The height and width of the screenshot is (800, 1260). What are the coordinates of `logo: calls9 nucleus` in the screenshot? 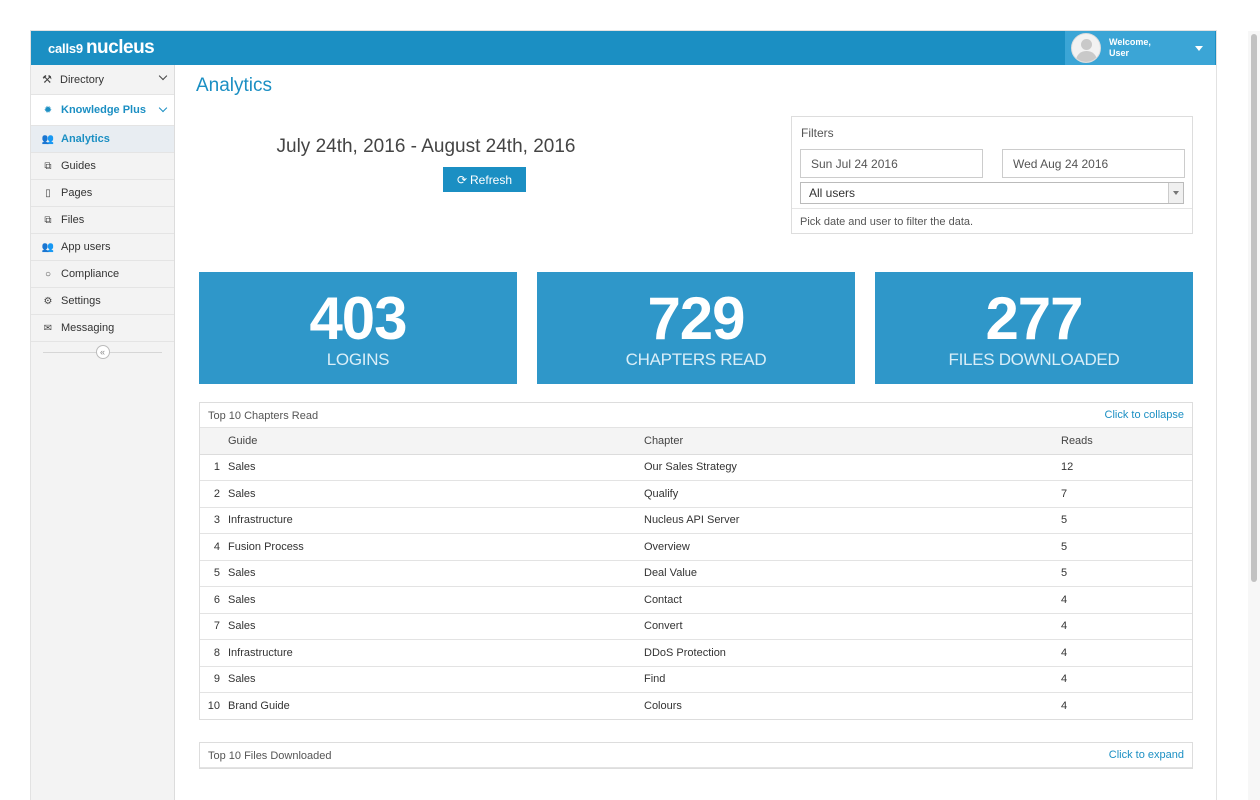 It's located at (101, 48).